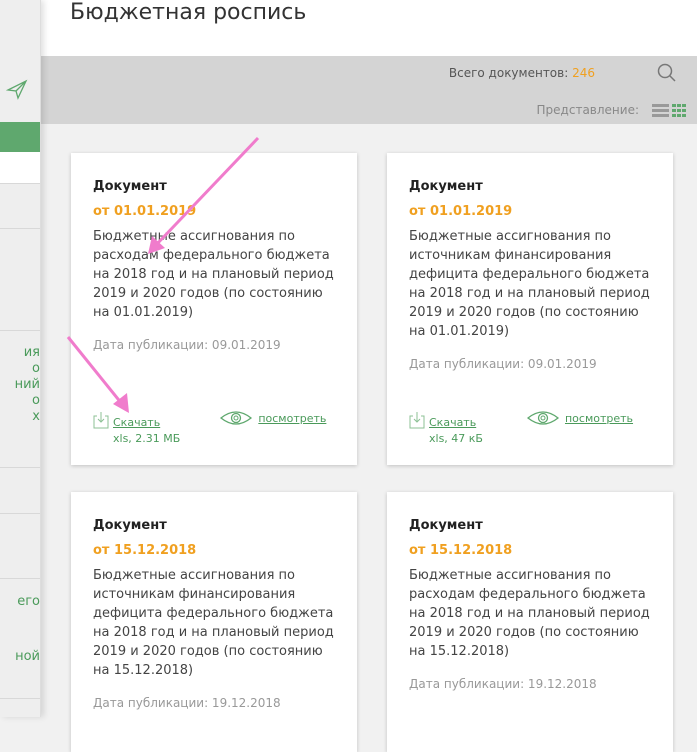  I want to click on sidebar-active-item, so click(20, 137).